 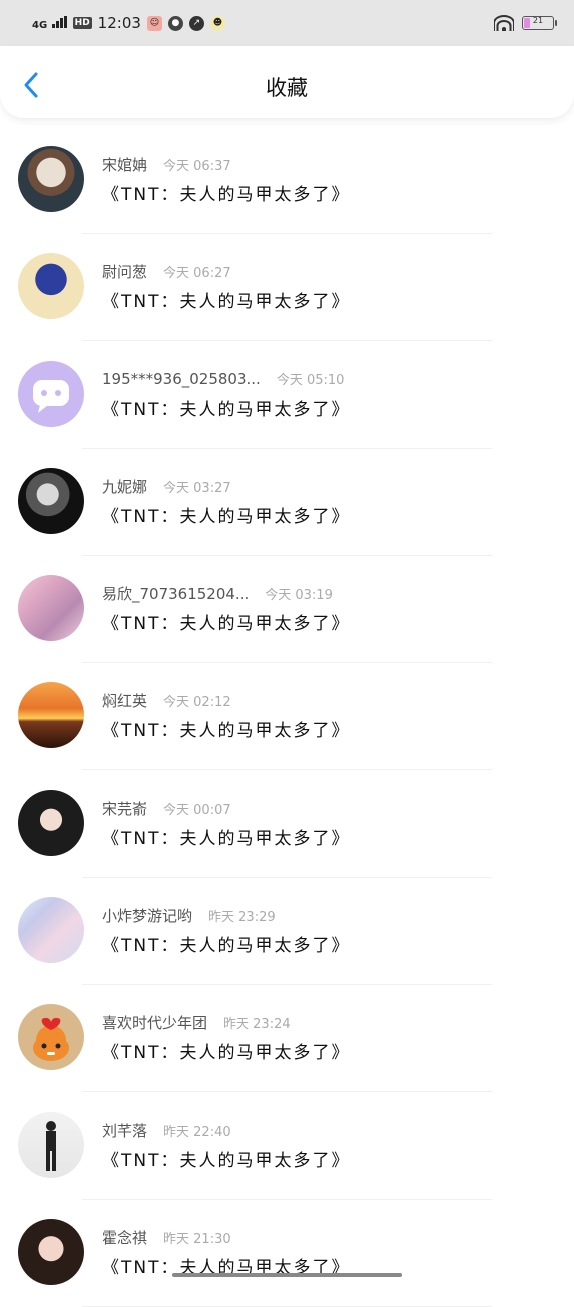 I want to click on user-name: 喜欢时代少年团, so click(x=154, y=1022).